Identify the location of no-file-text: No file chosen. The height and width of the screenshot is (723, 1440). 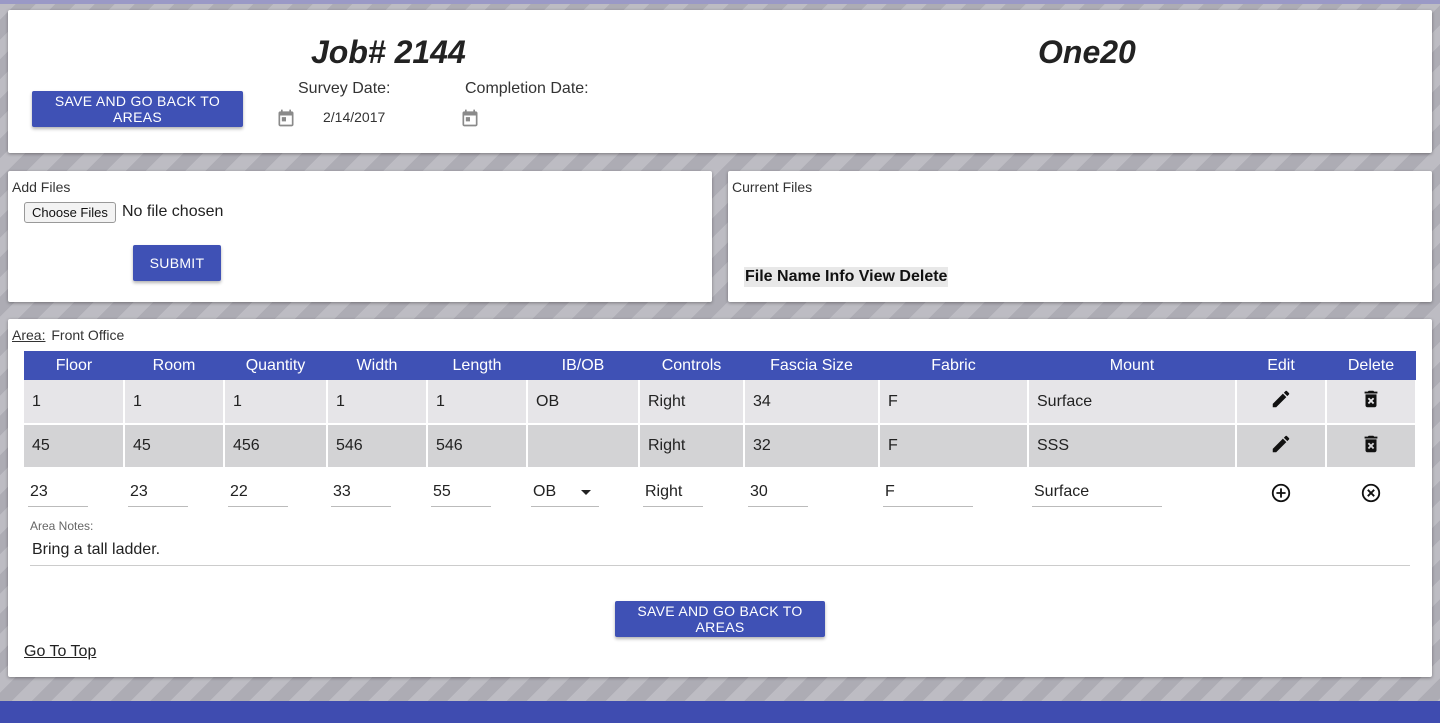
(173, 211).